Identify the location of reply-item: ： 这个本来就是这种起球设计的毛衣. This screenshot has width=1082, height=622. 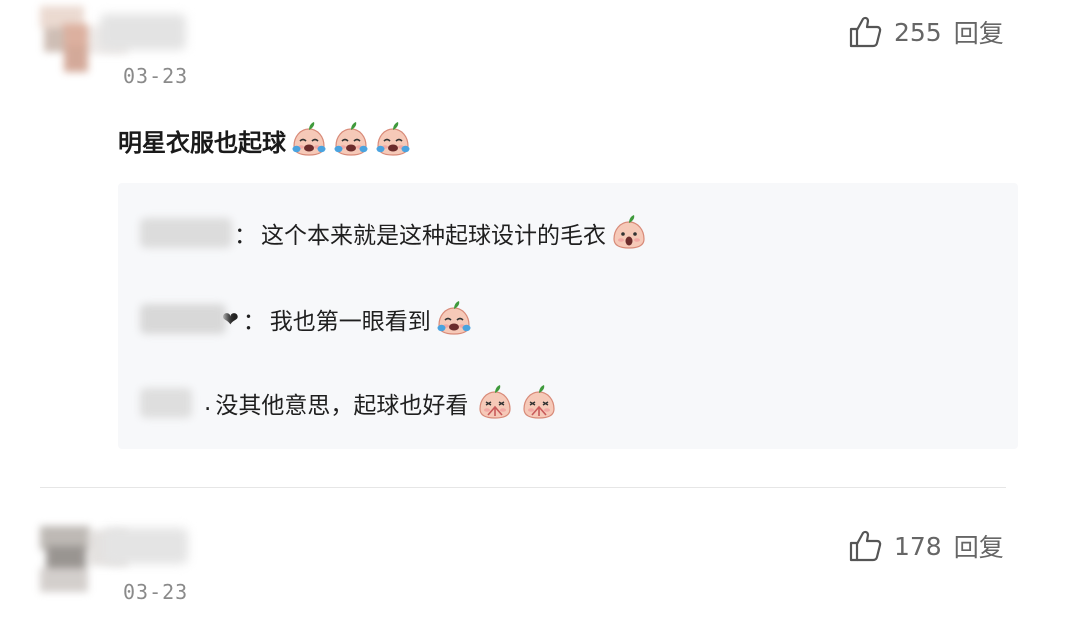
(394, 233).